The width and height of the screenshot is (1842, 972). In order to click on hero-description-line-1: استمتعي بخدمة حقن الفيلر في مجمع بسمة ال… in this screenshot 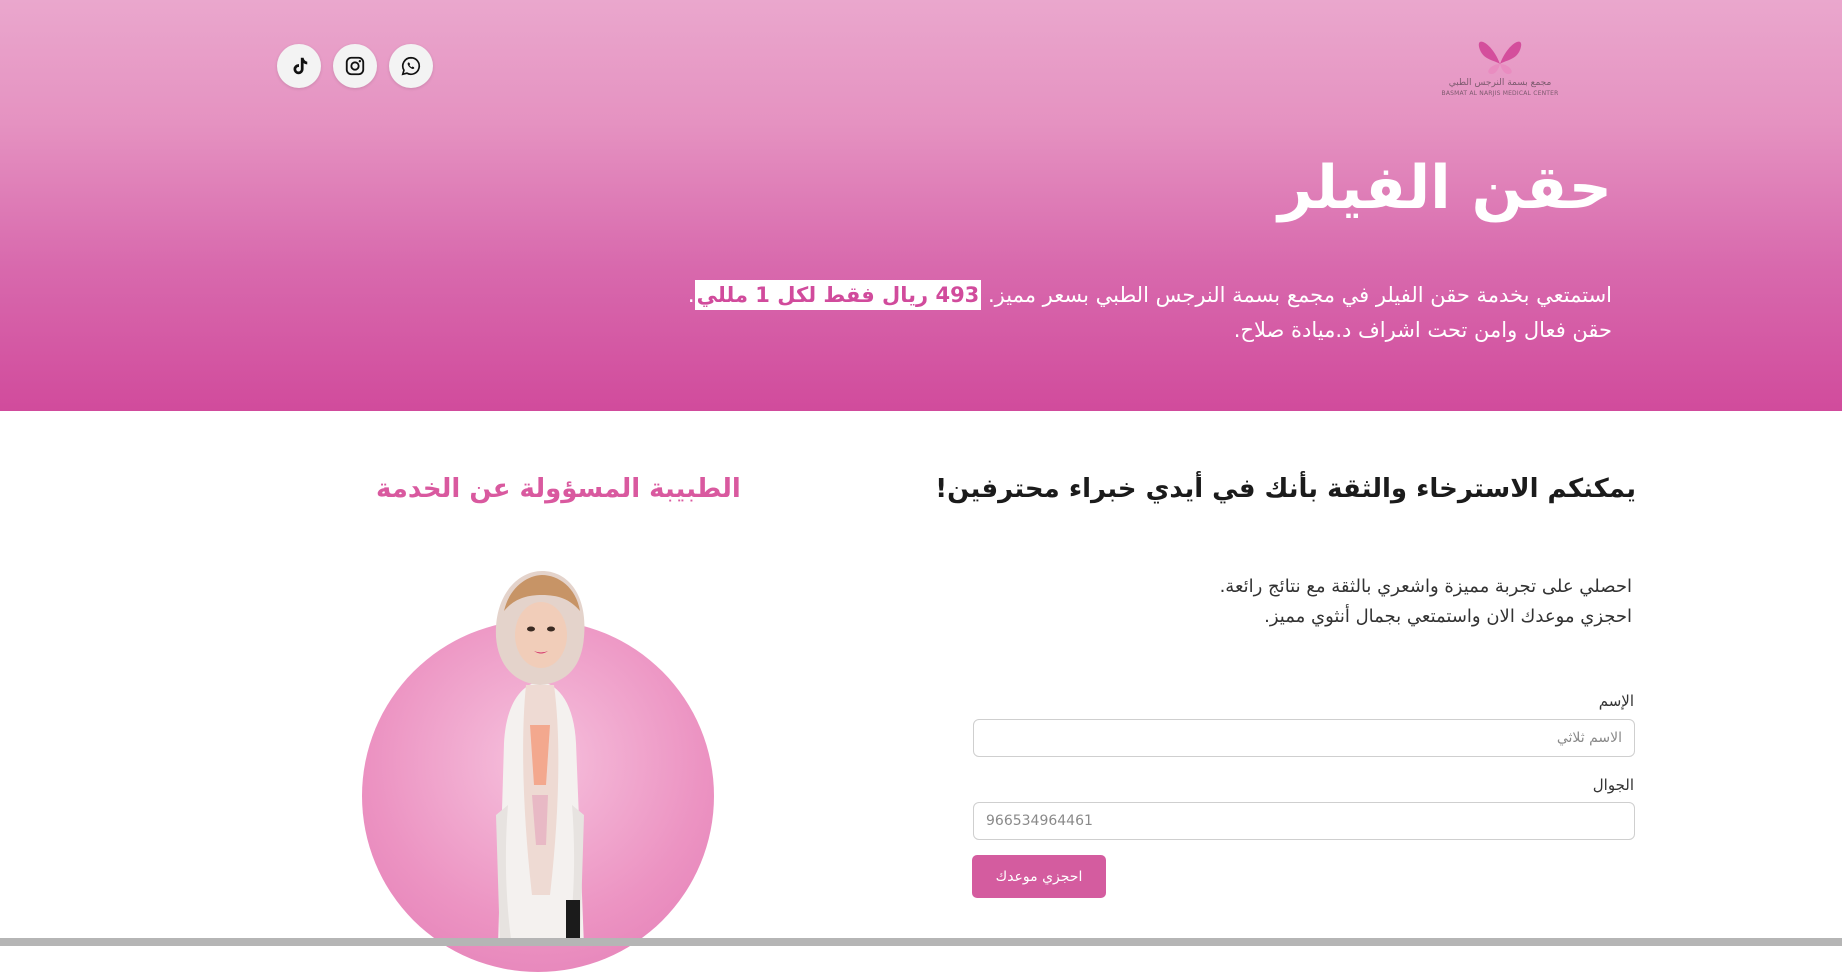, I will do `click(1122, 295)`.